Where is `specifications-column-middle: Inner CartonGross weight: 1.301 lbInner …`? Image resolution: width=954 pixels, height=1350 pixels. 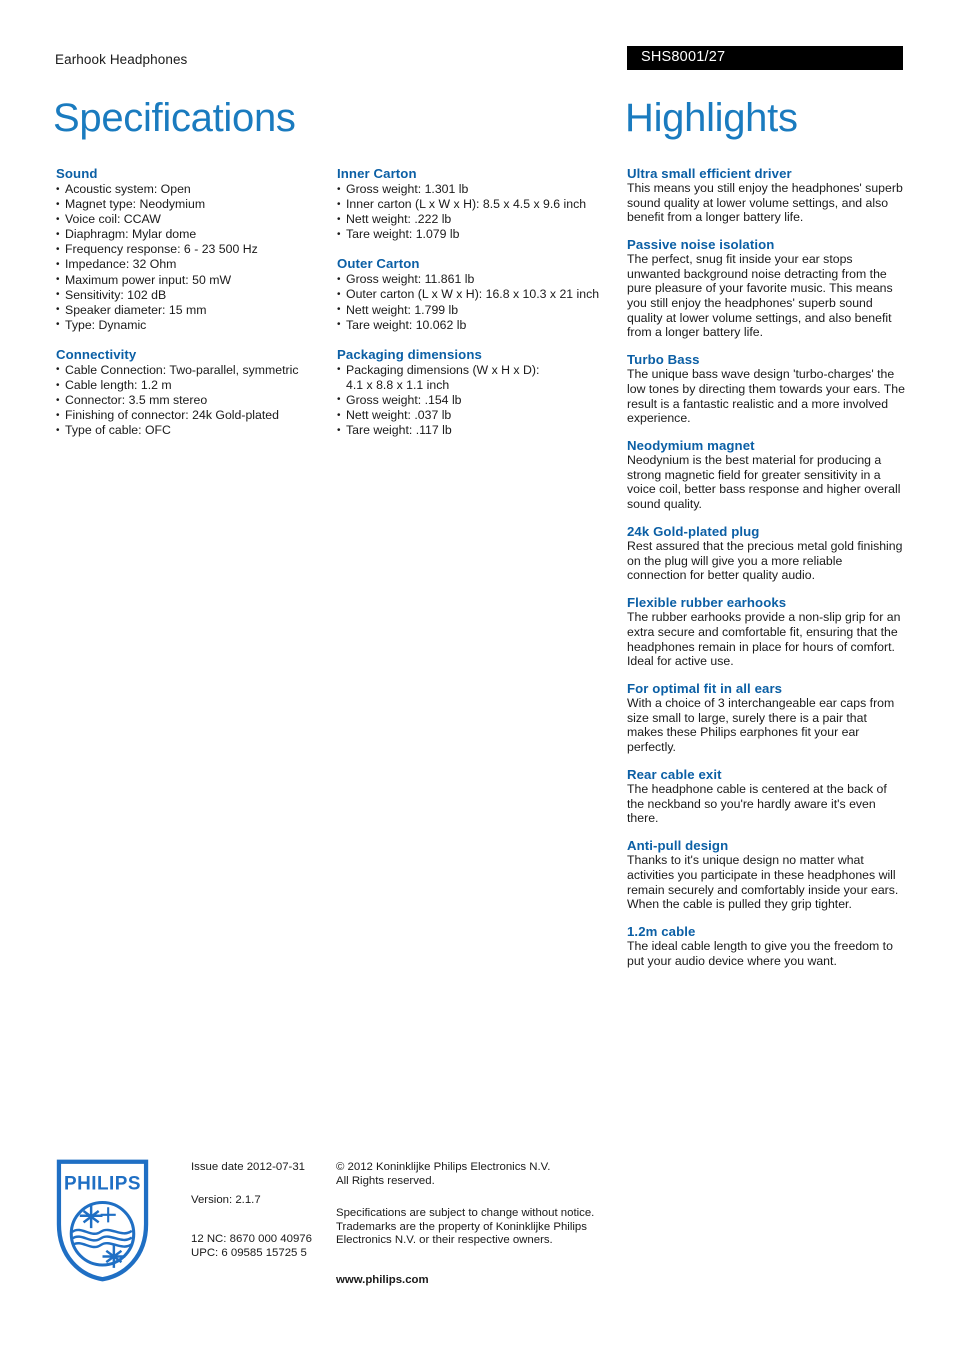 specifications-column-middle: Inner CartonGross weight: 1.301 lbInner … is located at coordinates (476, 309).